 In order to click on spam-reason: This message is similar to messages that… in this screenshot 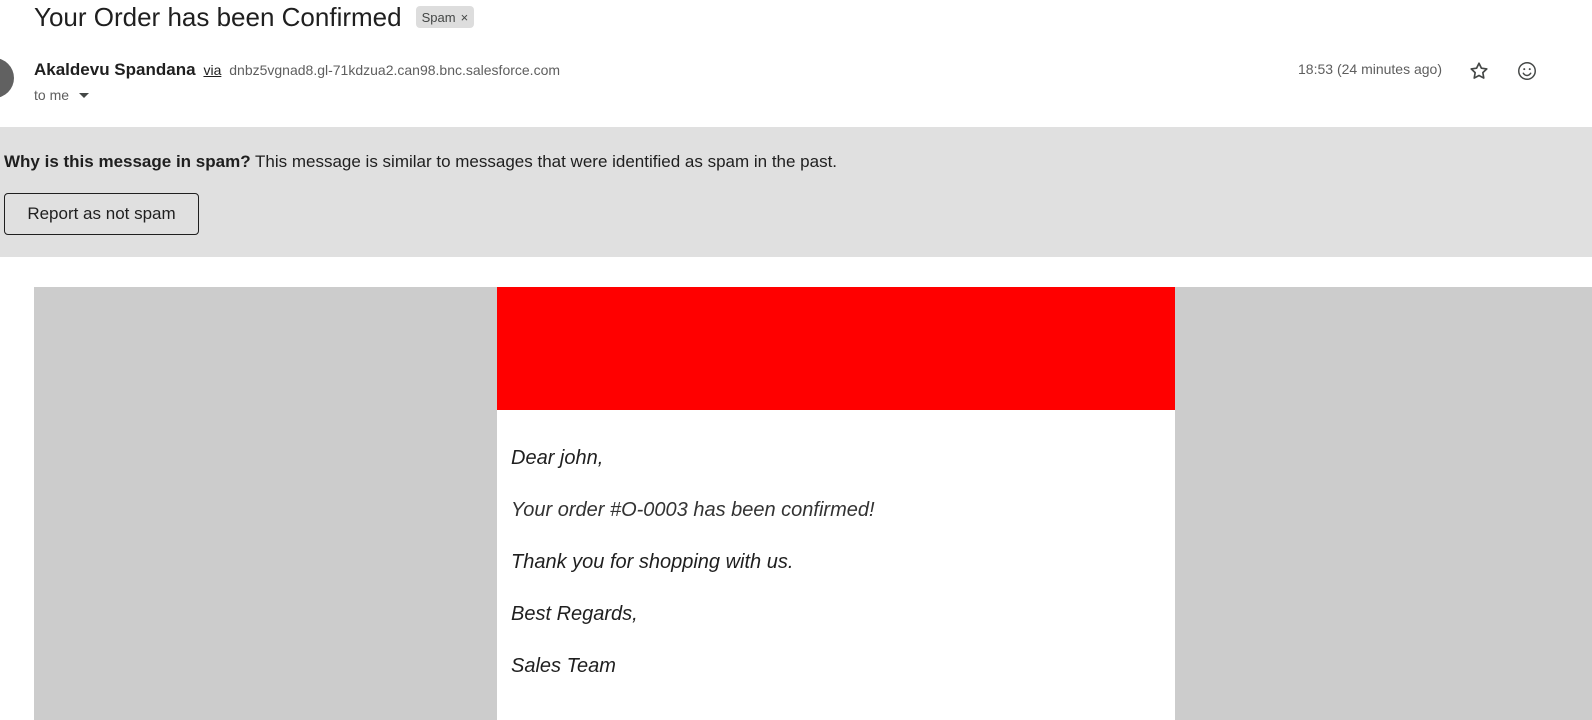, I will do `click(544, 161)`.